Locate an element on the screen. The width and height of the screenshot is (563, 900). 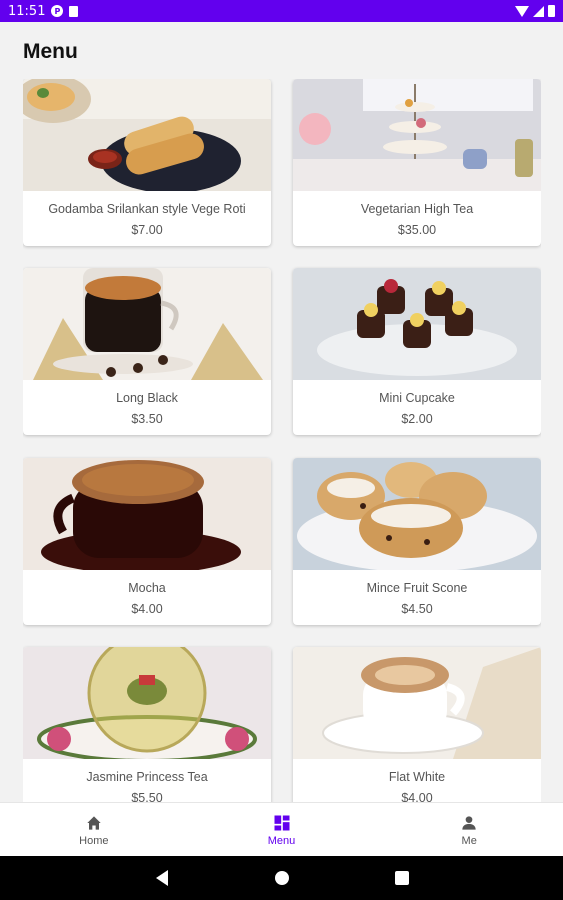
menu-card: Vegetarian High Tea $35.00 is located at coordinates (417, 162).